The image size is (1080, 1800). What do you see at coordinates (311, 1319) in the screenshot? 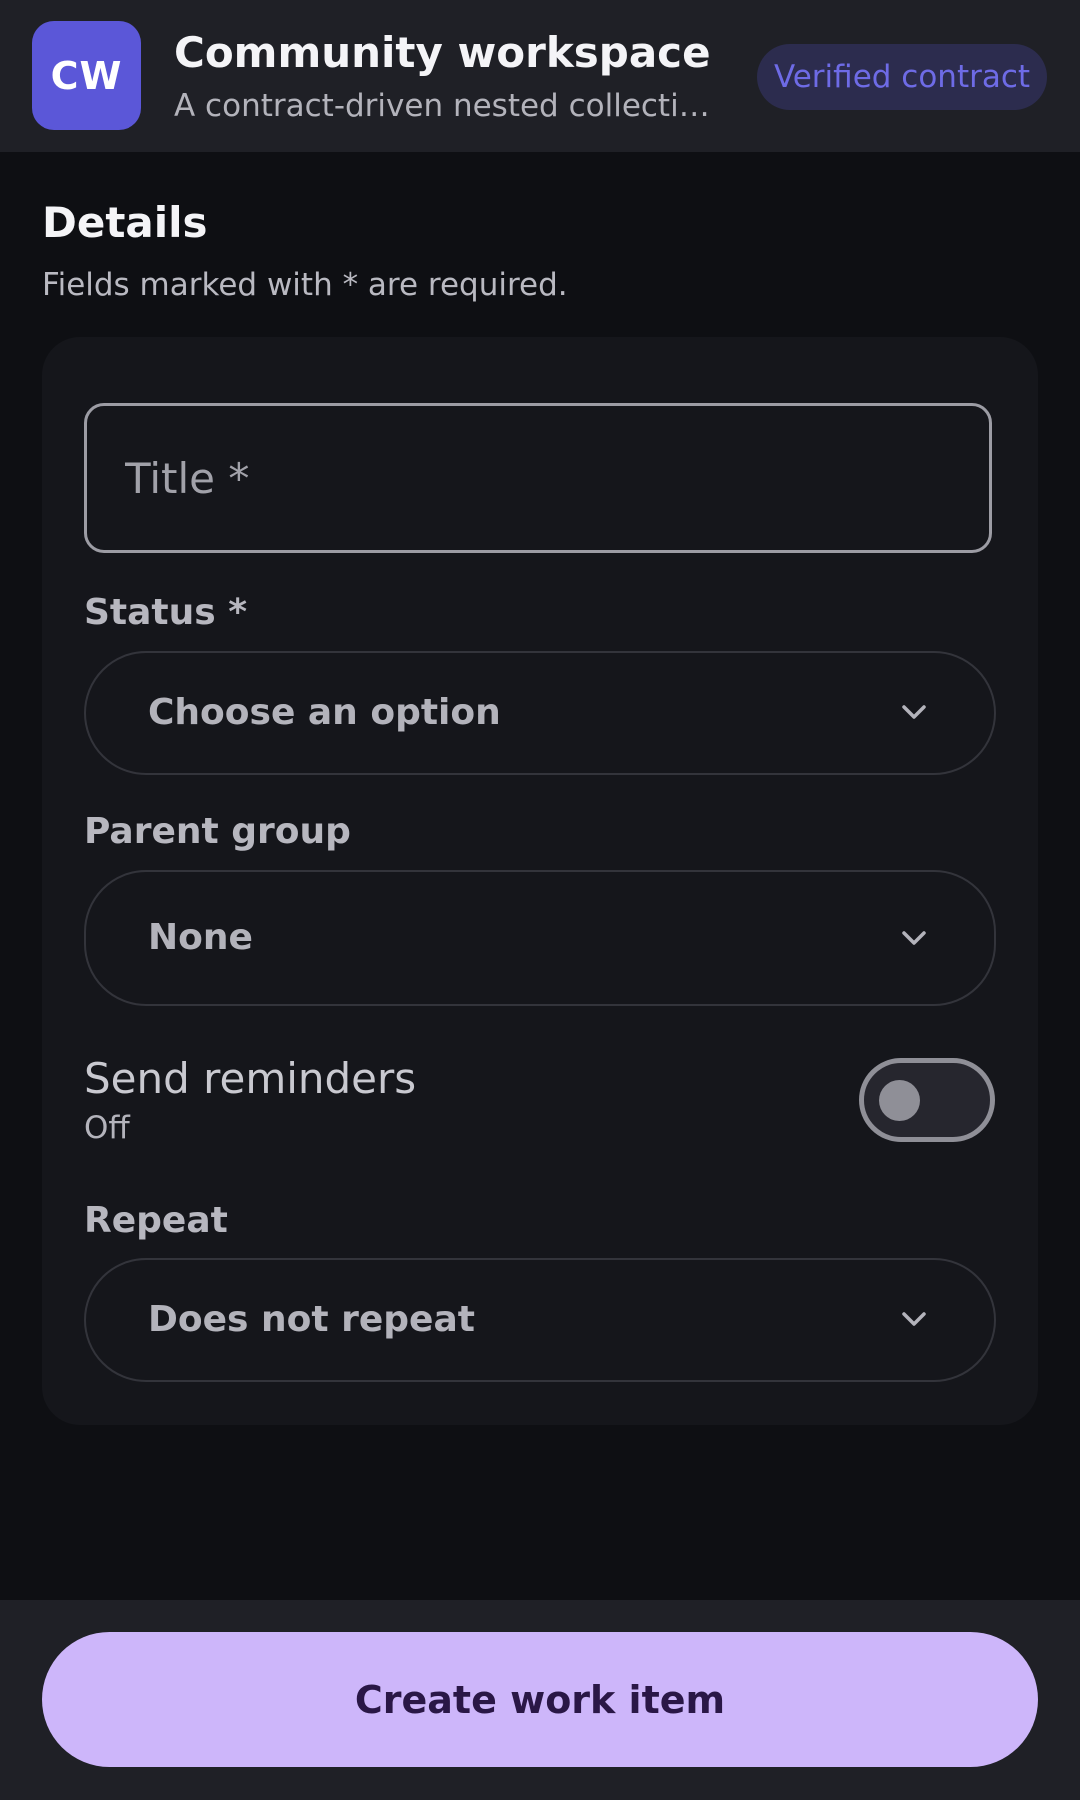
I see `repeat-select-value: Does not repeat` at bounding box center [311, 1319].